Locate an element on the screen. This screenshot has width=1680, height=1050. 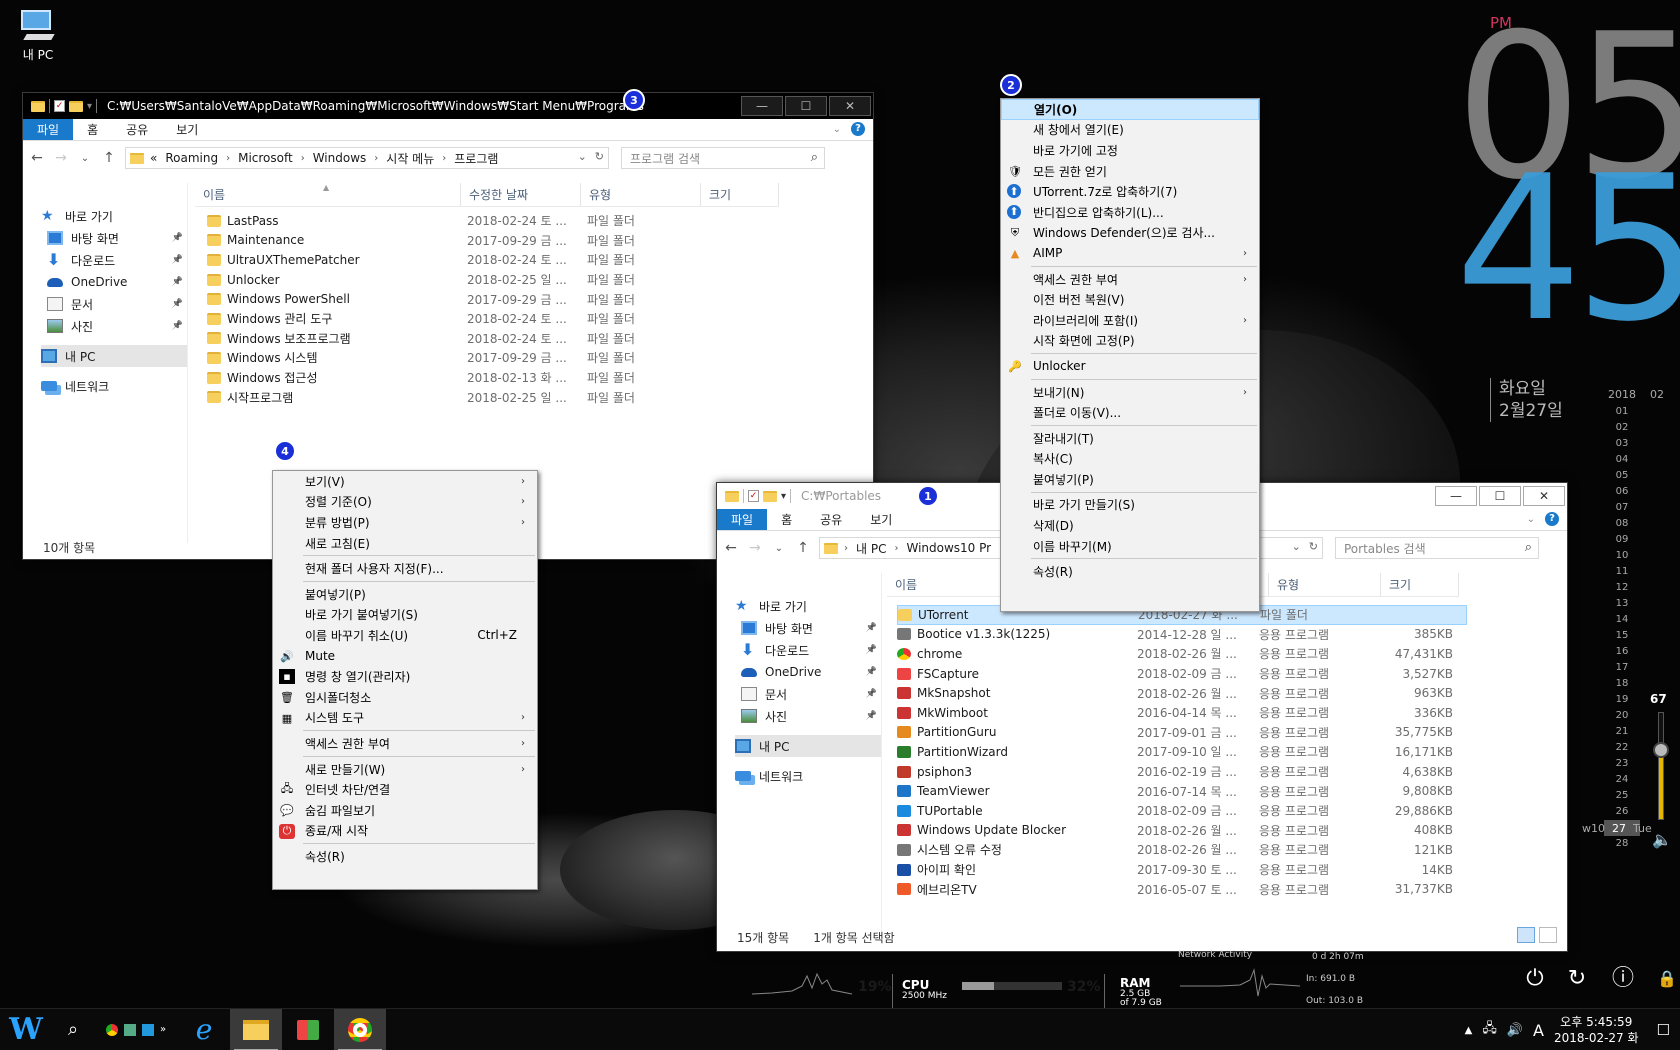
menu-item: 🔊 Mute is located at coordinates (405, 656).